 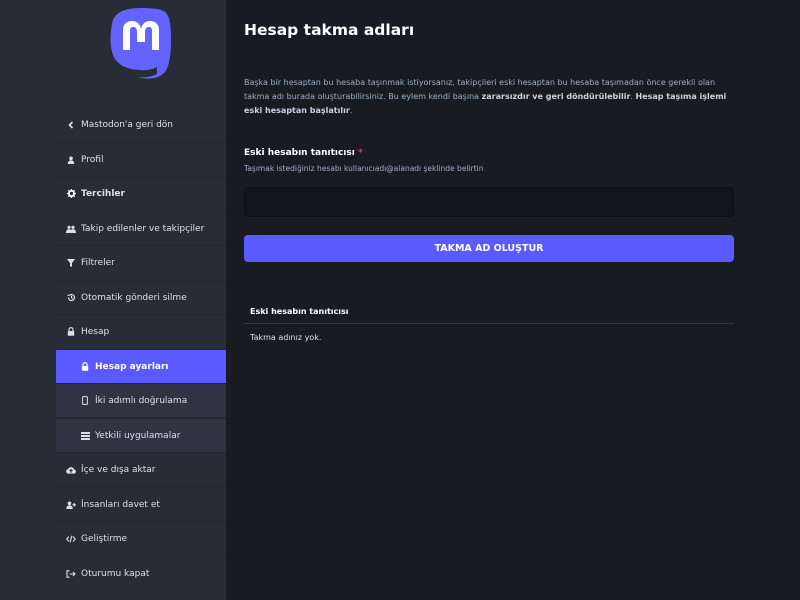 I want to click on user-icon, so click(x=71, y=160).